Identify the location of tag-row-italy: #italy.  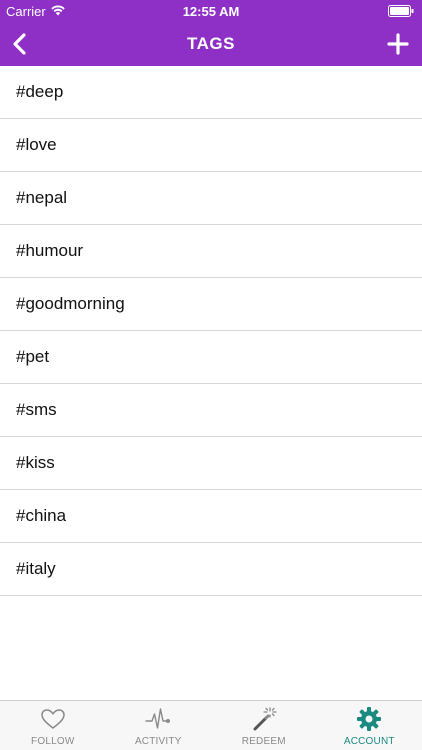
(211, 569).